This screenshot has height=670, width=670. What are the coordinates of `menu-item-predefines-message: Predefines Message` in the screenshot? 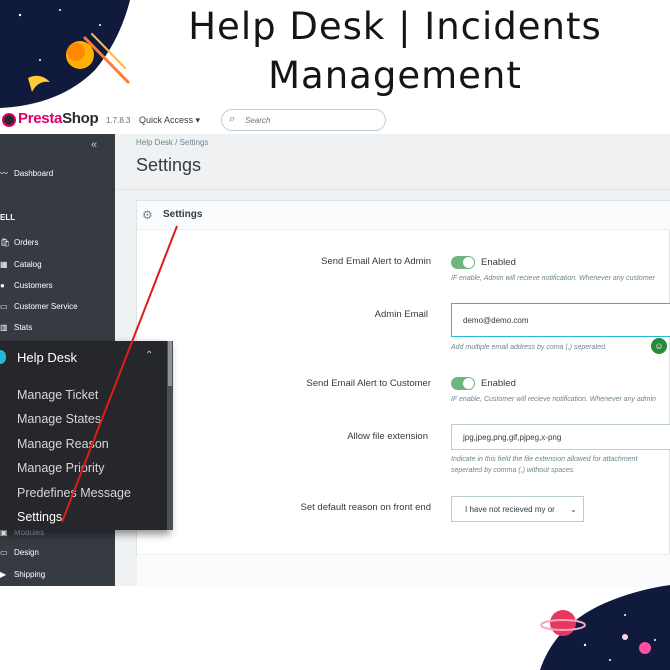 It's located at (74, 493).